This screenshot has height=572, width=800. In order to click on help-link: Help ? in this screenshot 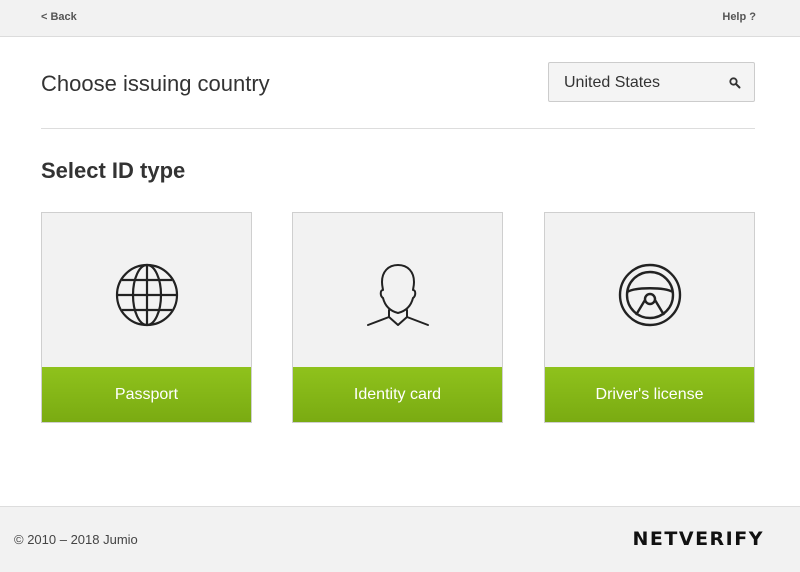, I will do `click(739, 17)`.